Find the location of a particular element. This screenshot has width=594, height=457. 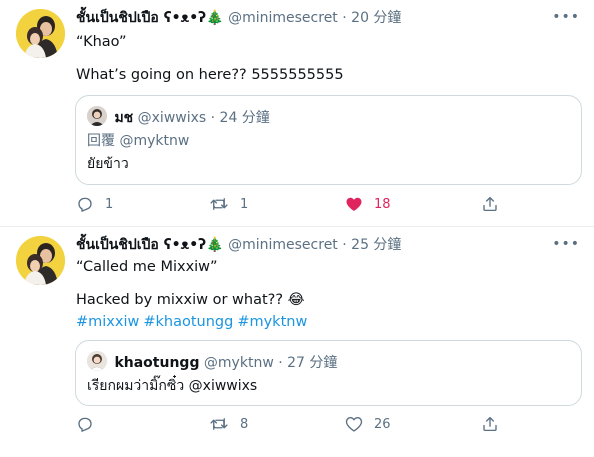

hashtag-link: #mixxiw is located at coordinates (107, 322).